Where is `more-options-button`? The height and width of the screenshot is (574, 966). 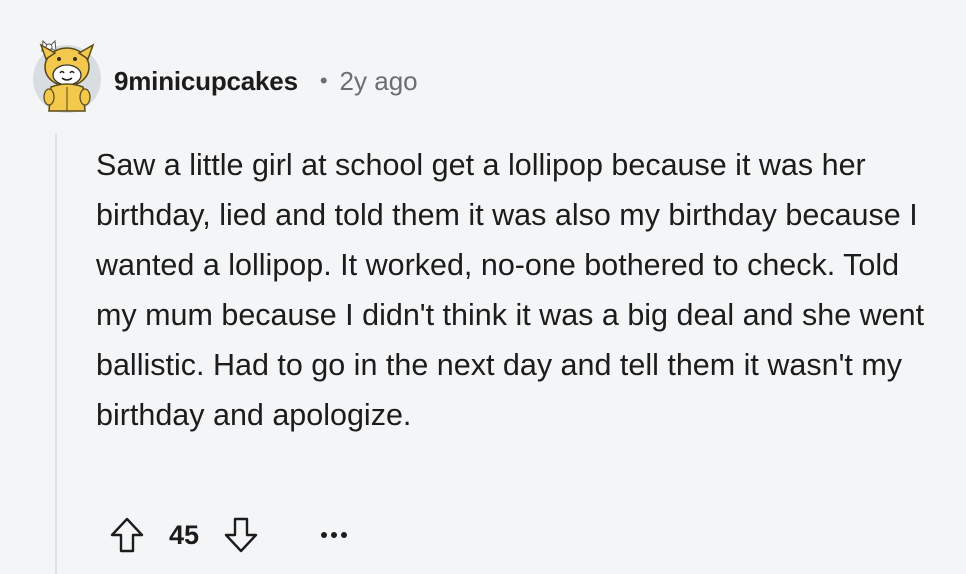
more-options-button is located at coordinates (334, 535).